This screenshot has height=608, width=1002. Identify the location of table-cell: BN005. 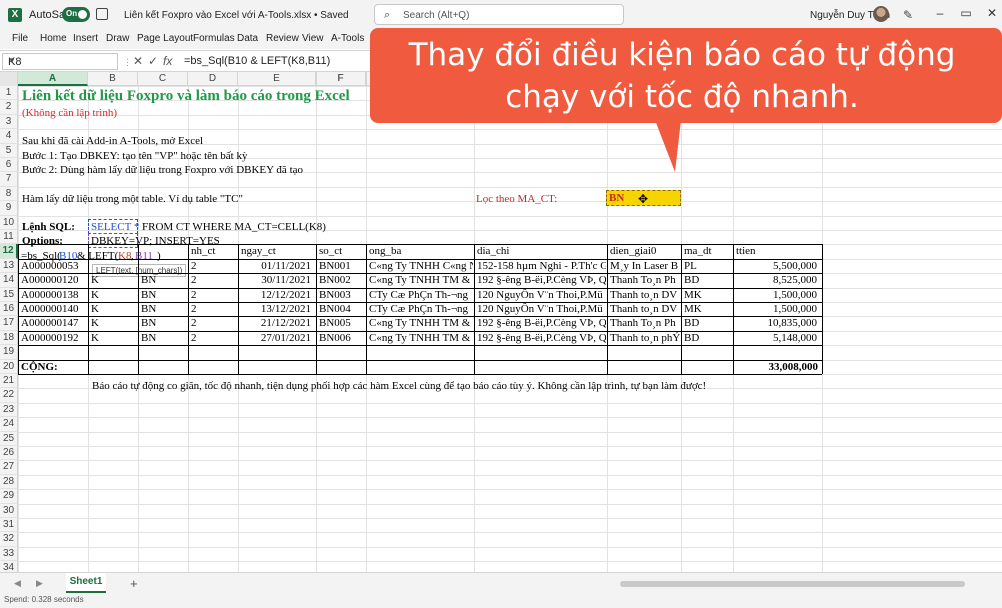
(341, 323).